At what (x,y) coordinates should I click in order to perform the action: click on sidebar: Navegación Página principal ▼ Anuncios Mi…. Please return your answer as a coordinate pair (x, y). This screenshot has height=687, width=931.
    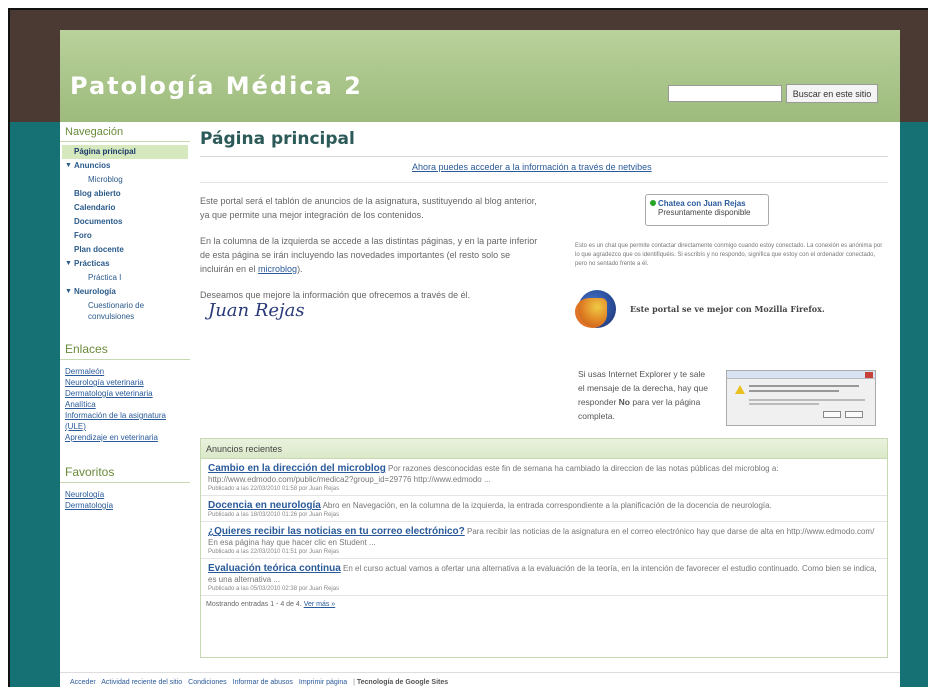
    Looking at the image, I should click on (125, 392).